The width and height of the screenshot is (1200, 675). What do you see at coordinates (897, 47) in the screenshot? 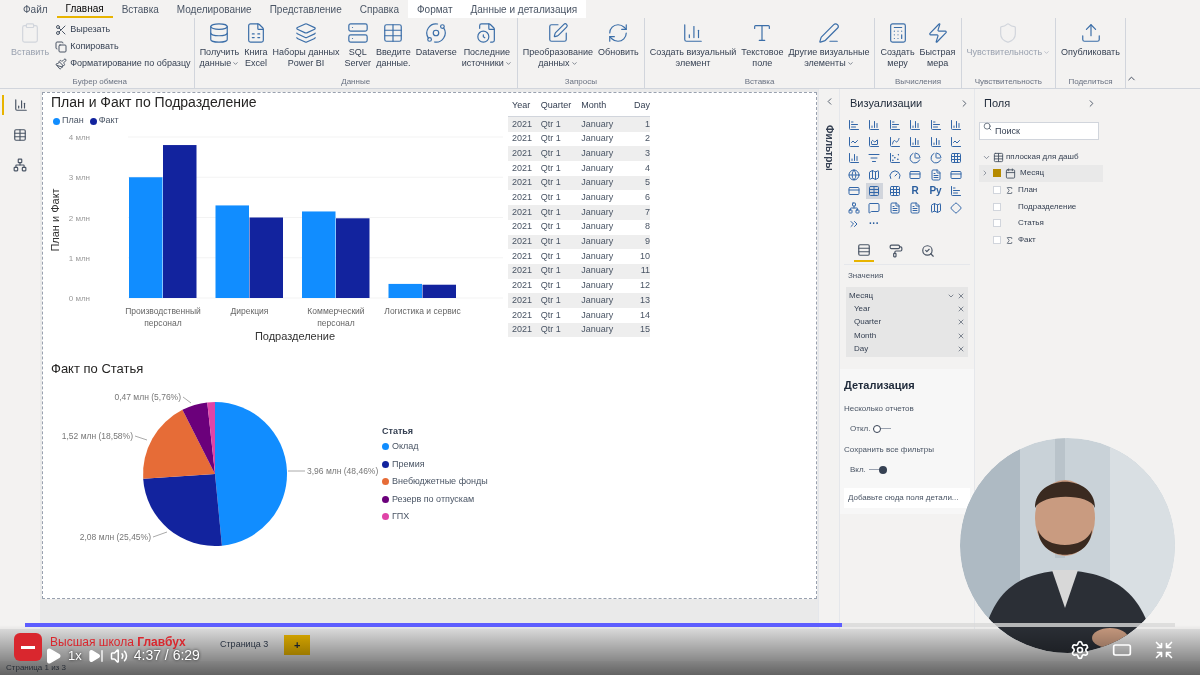
I see `ribbon-button: Создать меру` at bounding box center [897, 47].